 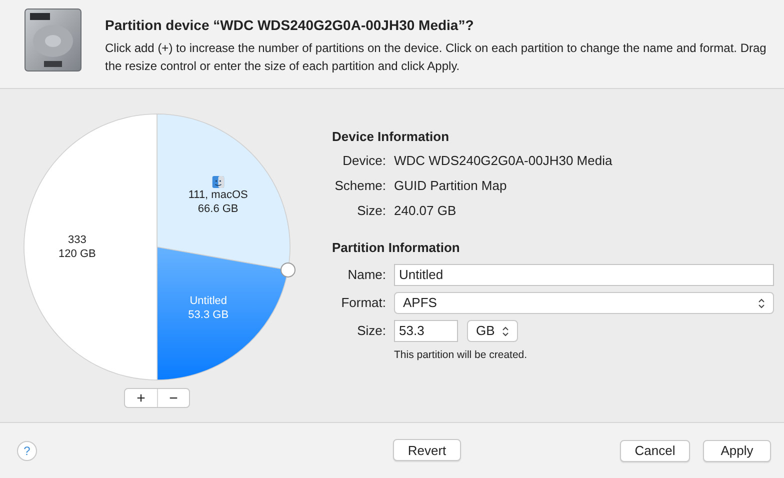 I want to click on status-note: This partition will be created., so click(x=461, y=355).